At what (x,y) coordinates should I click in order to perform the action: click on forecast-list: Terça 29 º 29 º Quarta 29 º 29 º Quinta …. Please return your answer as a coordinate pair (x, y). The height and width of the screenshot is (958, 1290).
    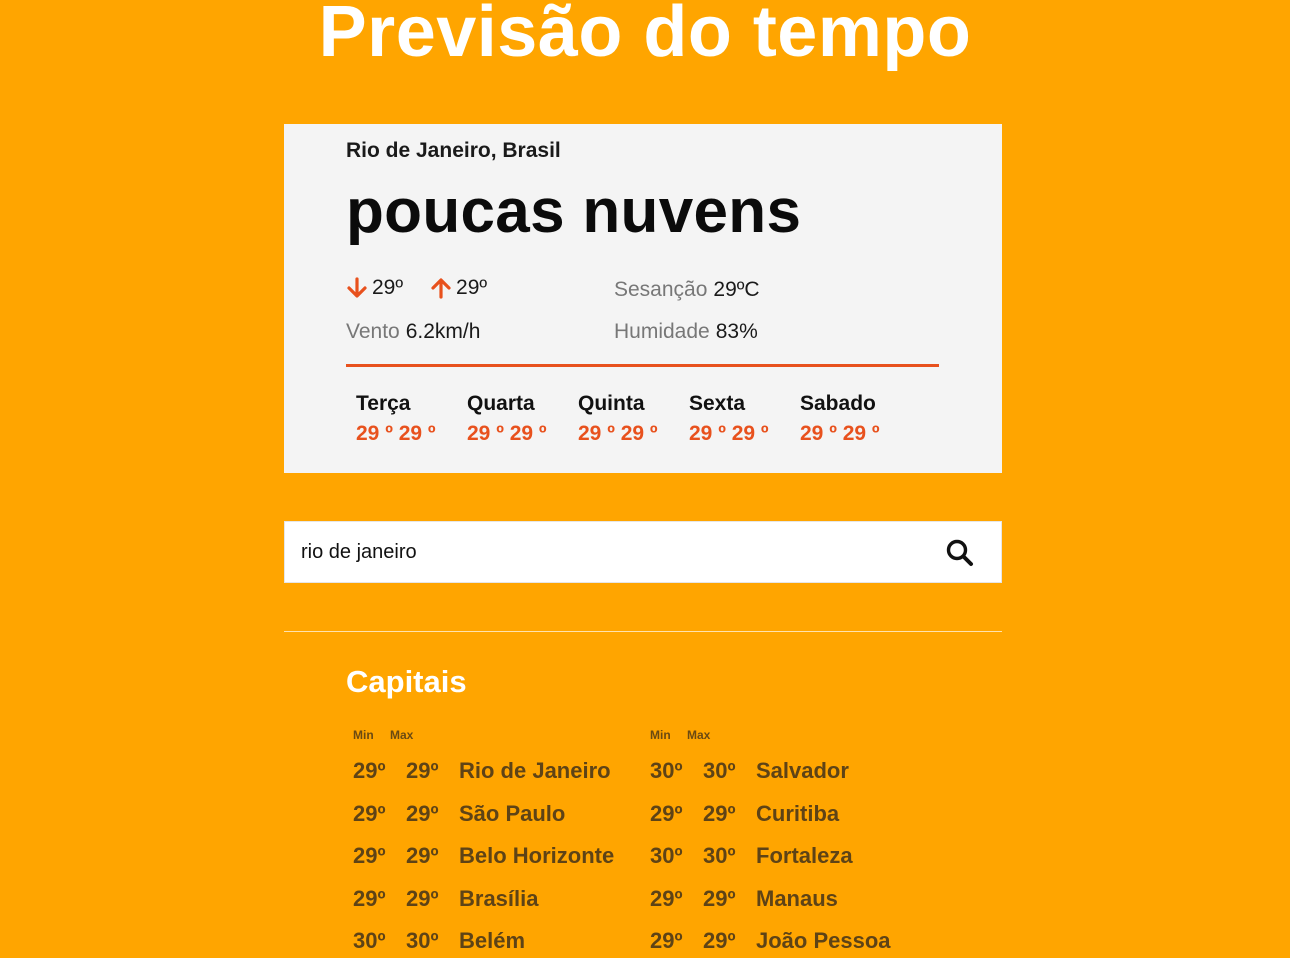
    Looking at the image, I should click on (633, 419).